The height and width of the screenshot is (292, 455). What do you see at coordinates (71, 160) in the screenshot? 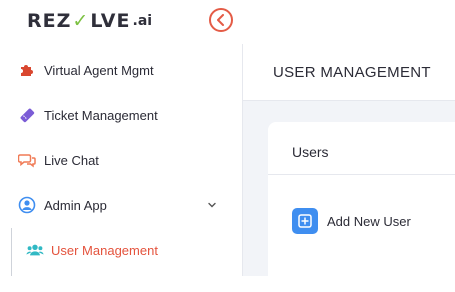
I see `sidebar-item-label: Live Chat` at bounding box center [71, 160].